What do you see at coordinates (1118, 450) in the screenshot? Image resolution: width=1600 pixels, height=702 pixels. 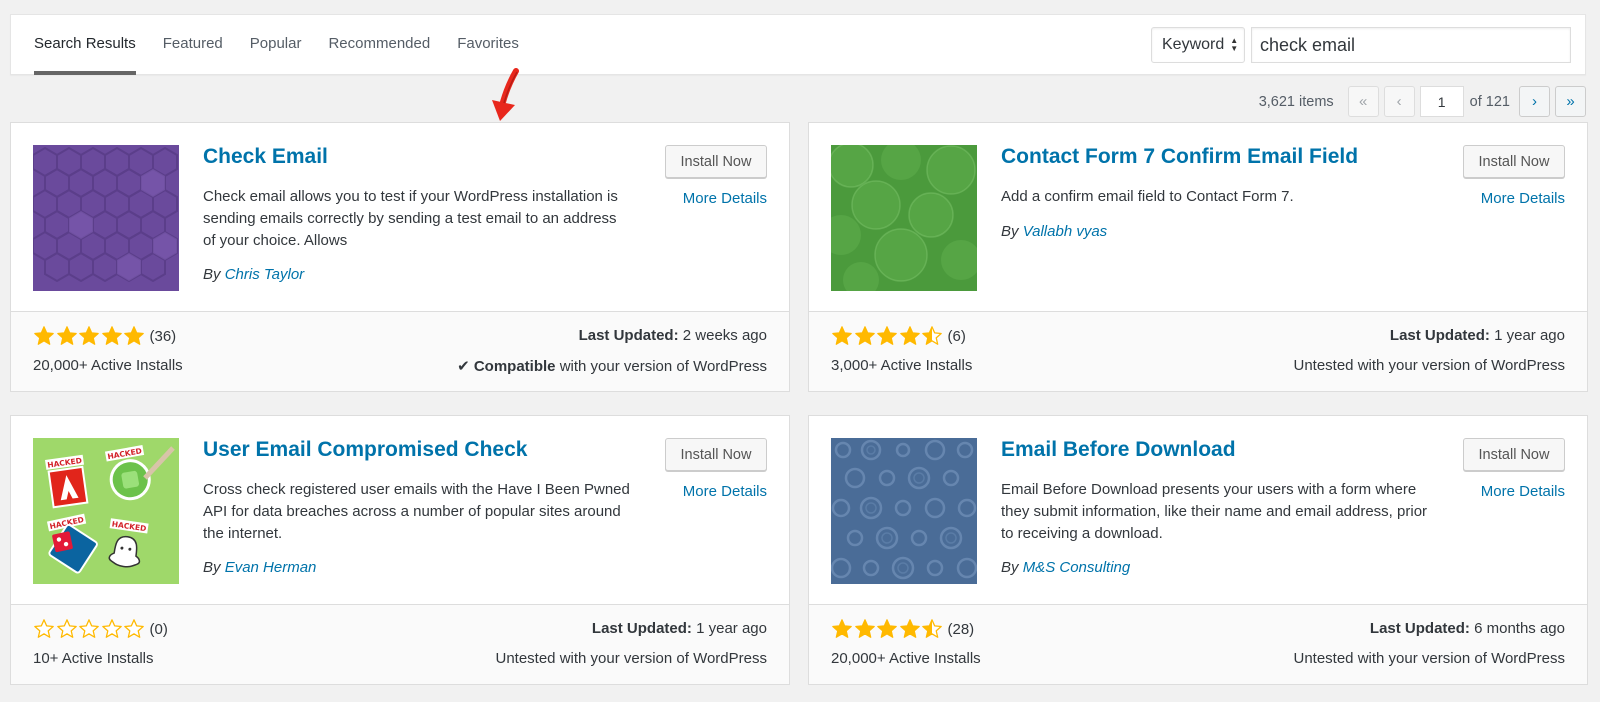 I see `plugin-name-link: Email Before Download` at bounding box center [1118, 450].